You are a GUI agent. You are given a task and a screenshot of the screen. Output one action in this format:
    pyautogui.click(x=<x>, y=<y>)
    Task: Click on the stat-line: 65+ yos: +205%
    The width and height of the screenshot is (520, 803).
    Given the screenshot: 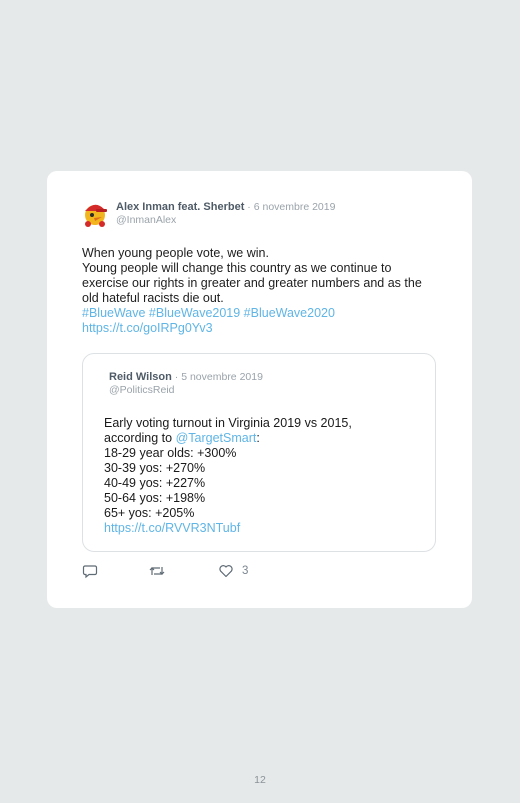 What is the action you would take?
    pyautogui.click(x=149, y=513)
    